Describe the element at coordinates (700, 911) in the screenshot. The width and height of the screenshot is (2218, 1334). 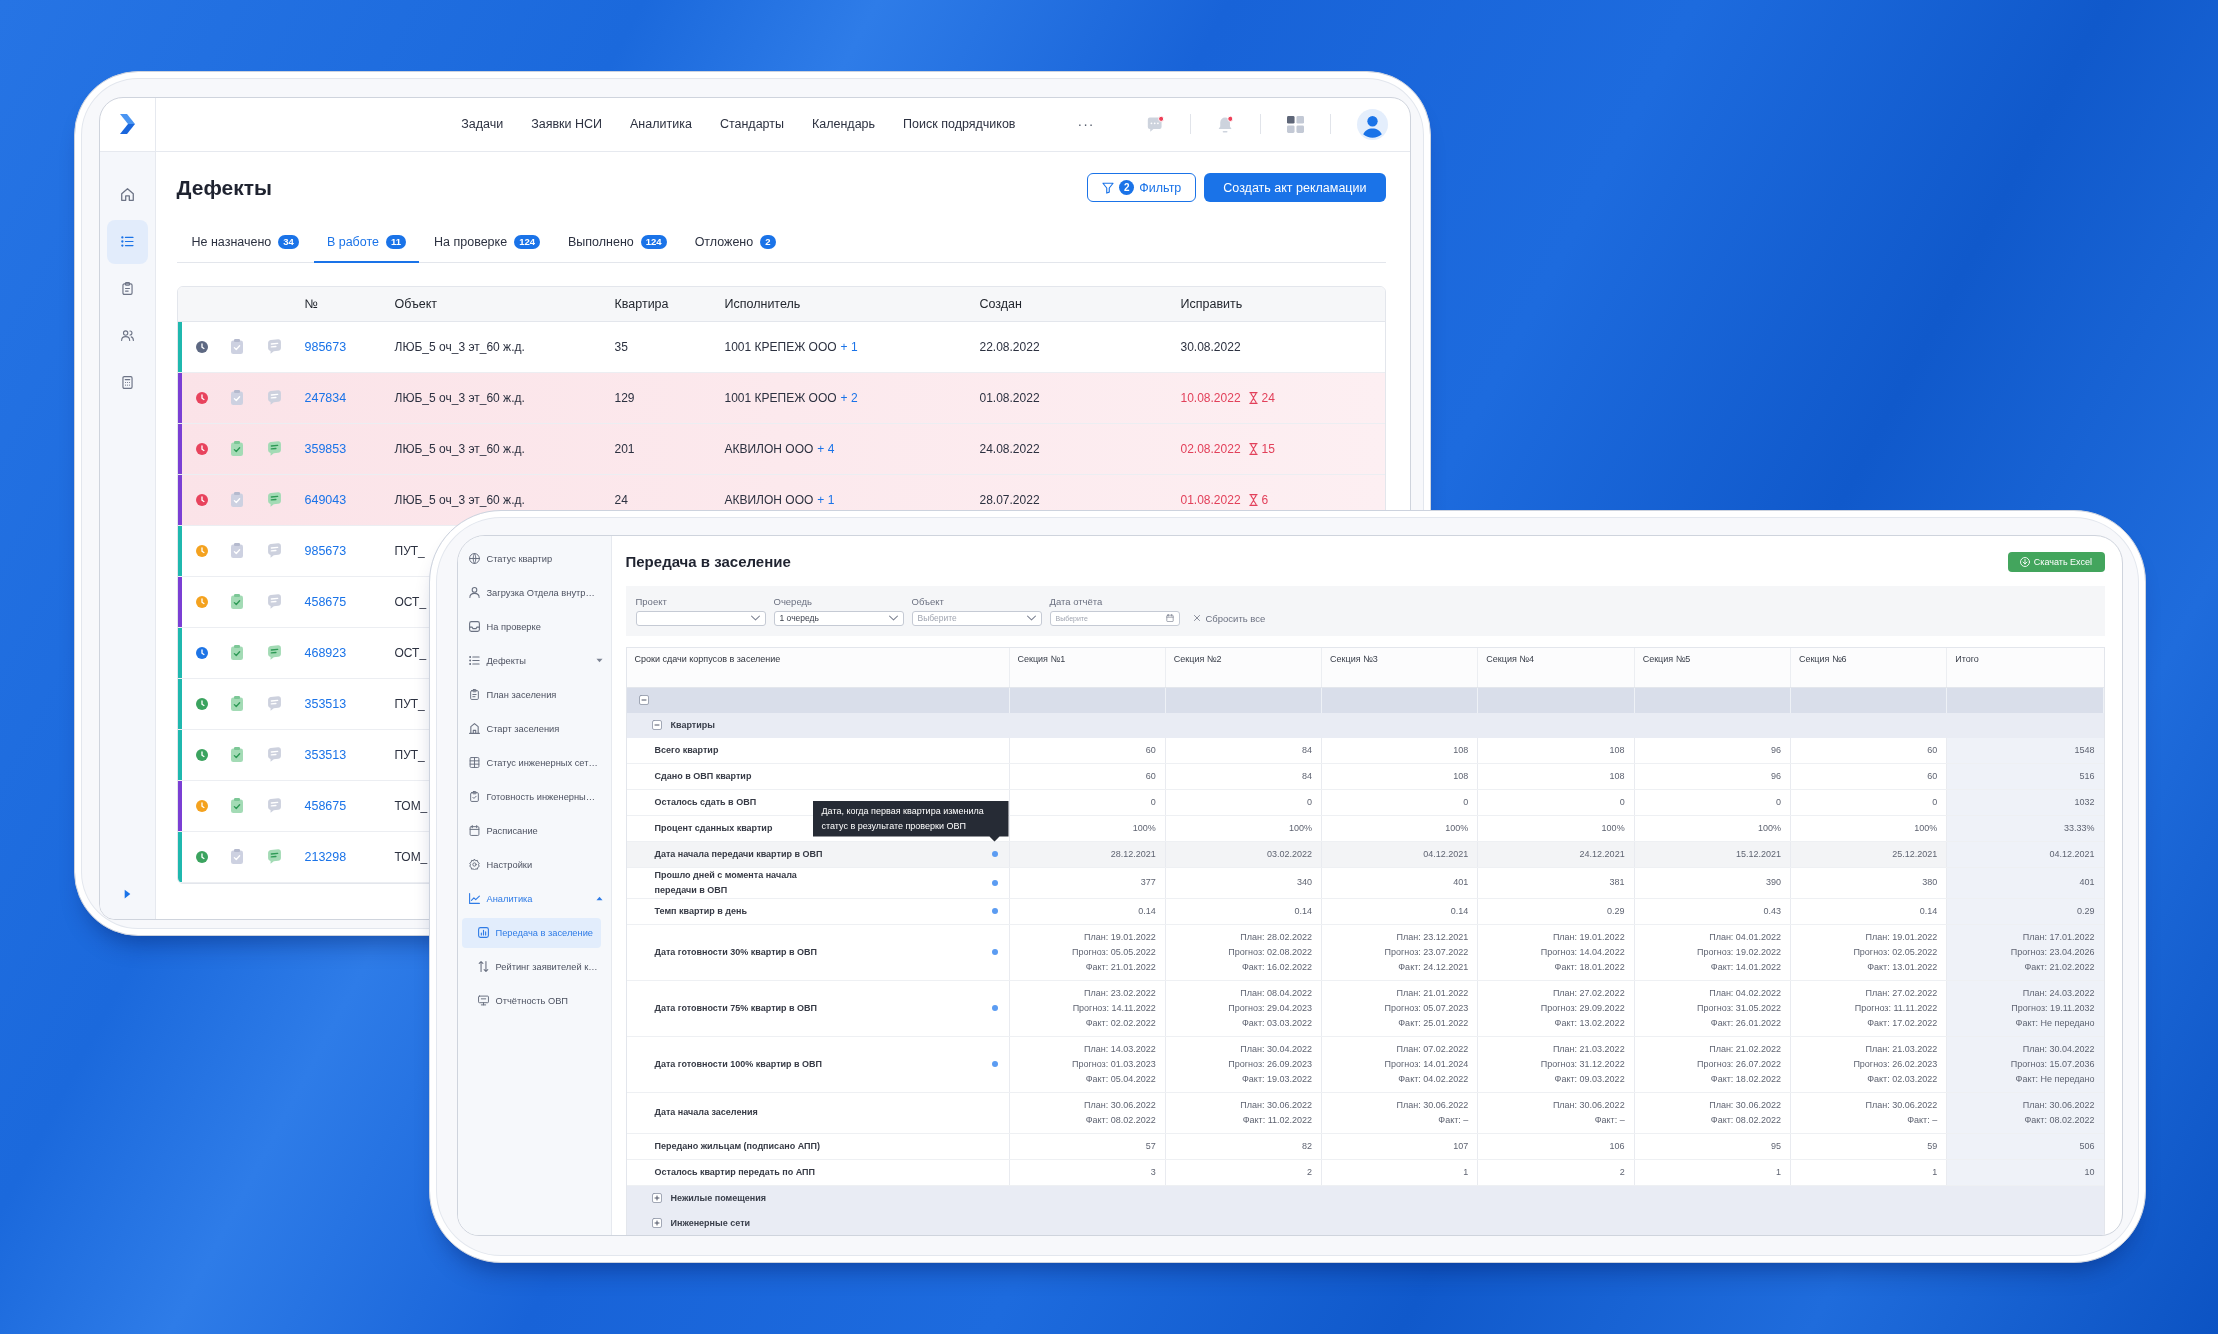
I see `row-label: Темп квартир в день` at that location.